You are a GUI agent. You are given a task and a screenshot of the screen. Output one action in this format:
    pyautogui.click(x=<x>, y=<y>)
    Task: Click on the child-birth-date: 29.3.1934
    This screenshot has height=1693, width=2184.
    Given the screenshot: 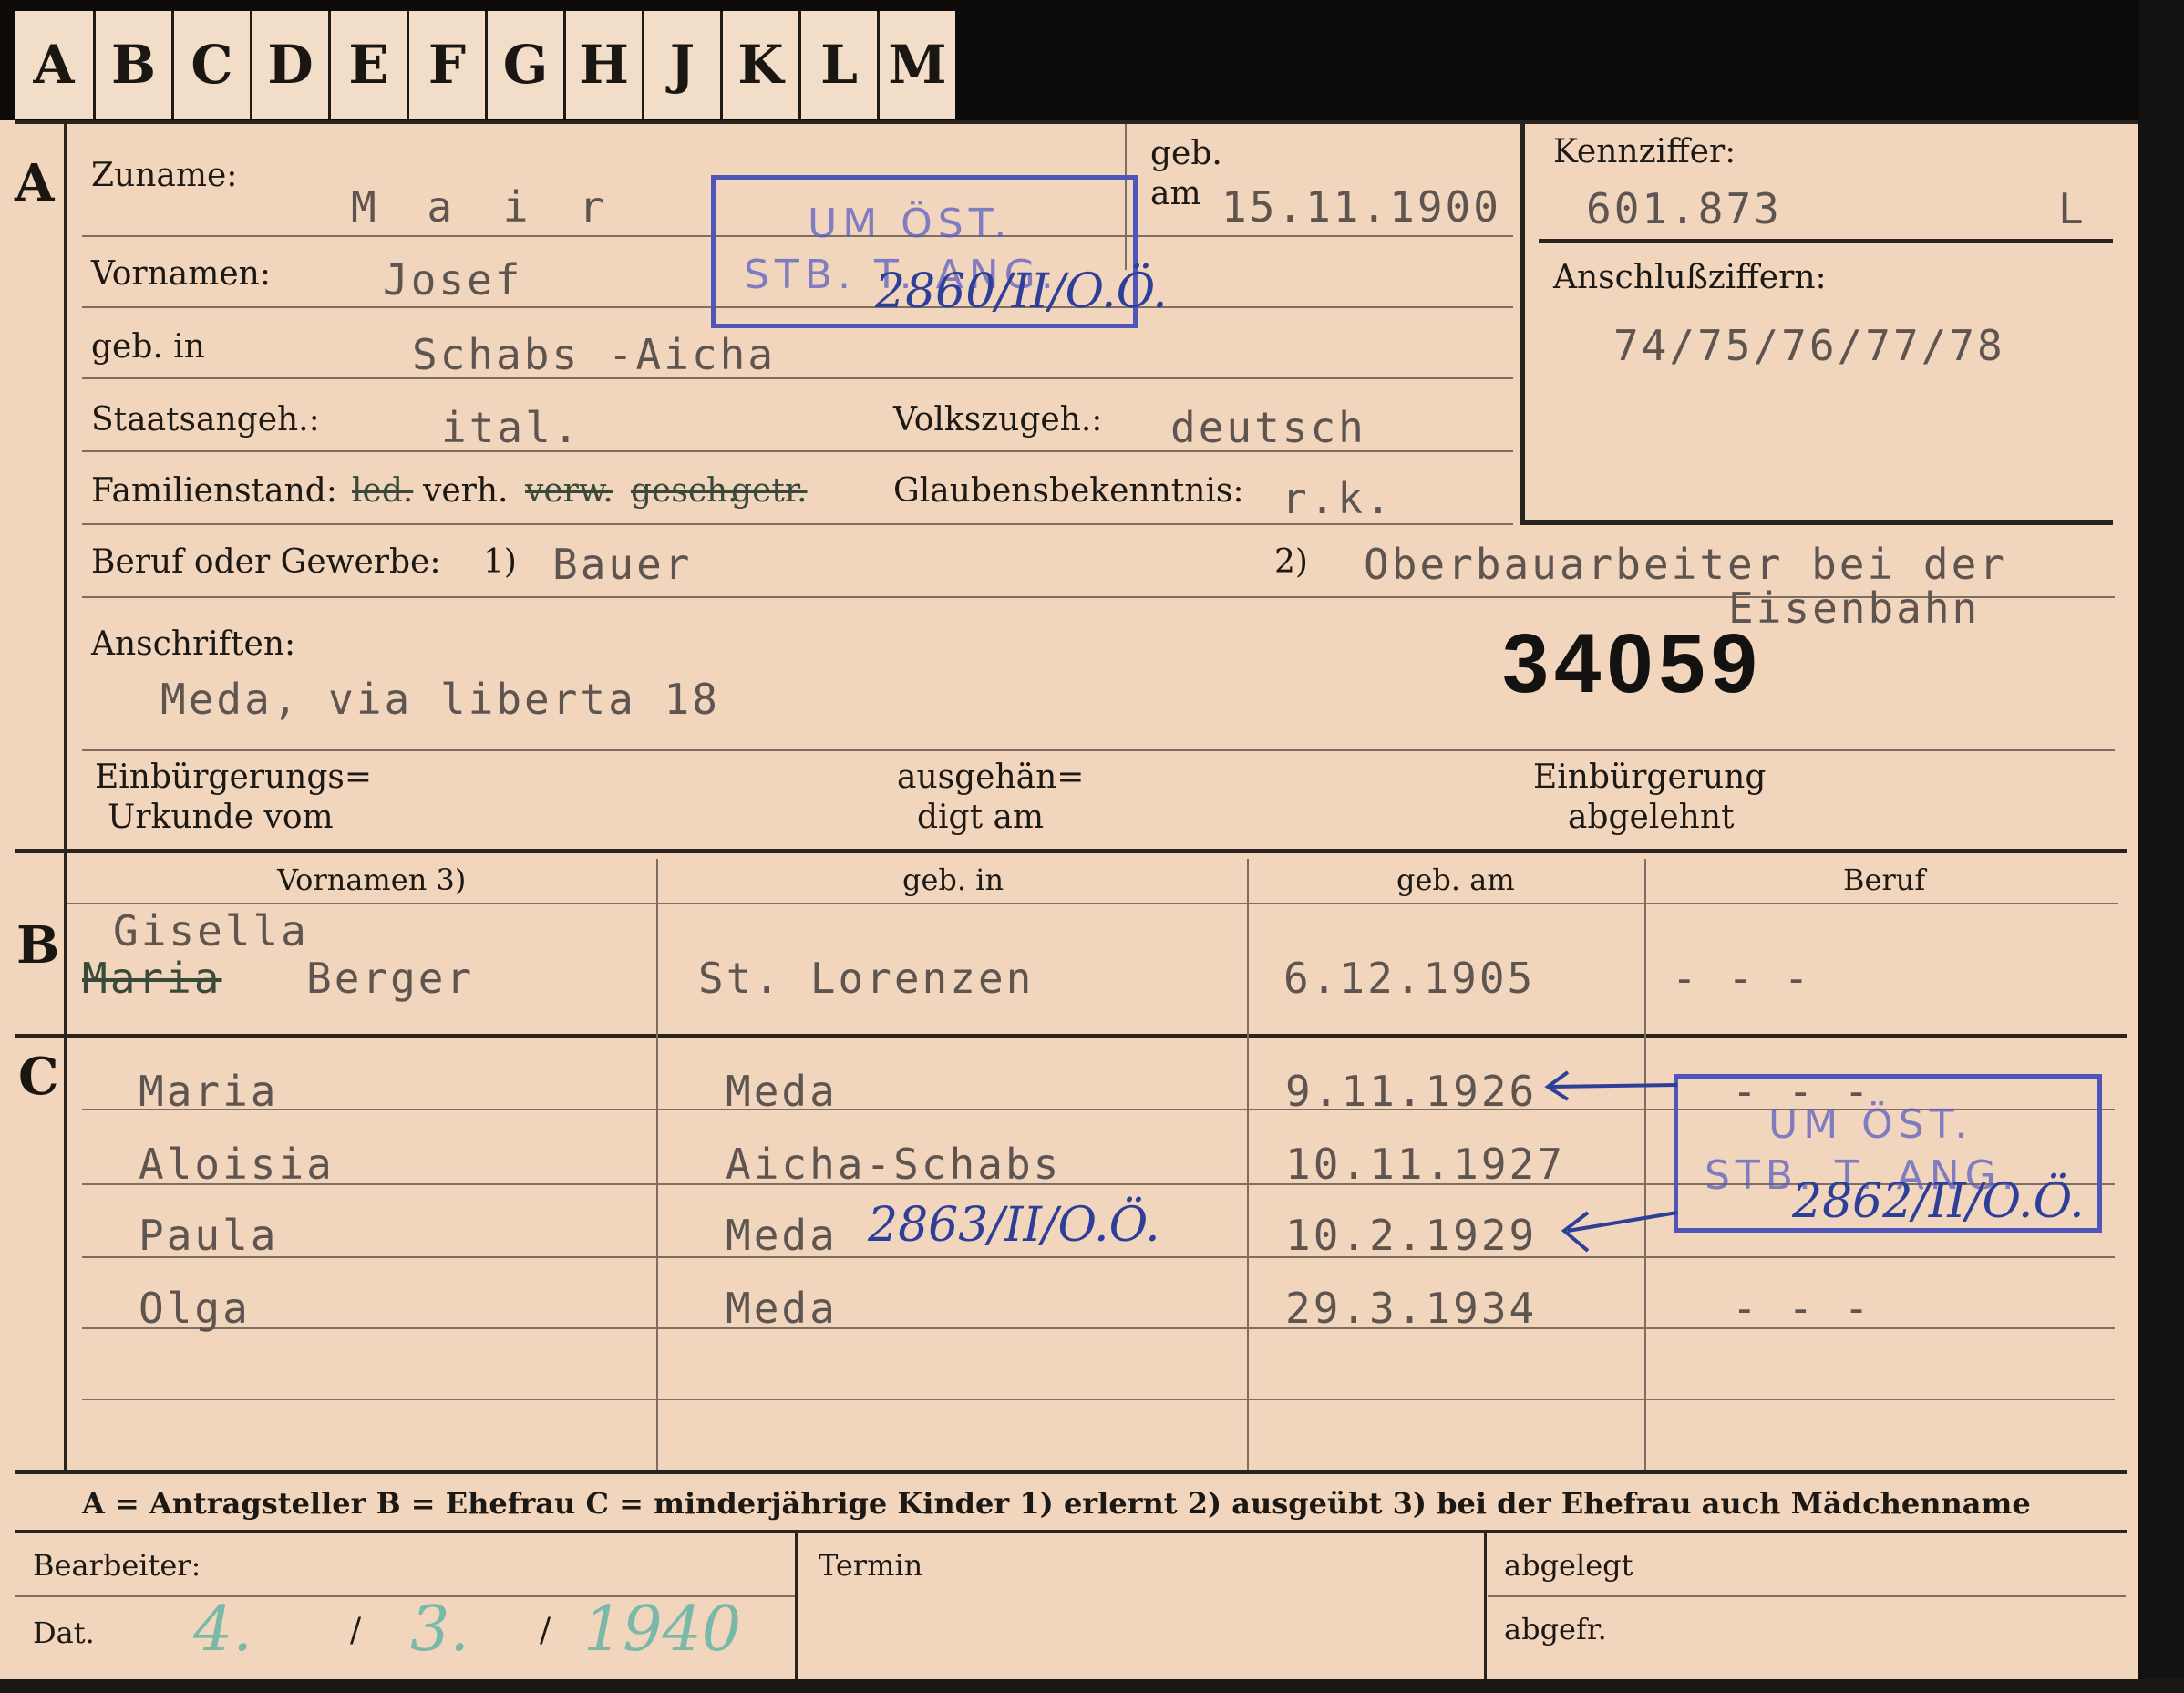 What is the action you would take?
    pyautogui.click(x=1411, y=1308)
    